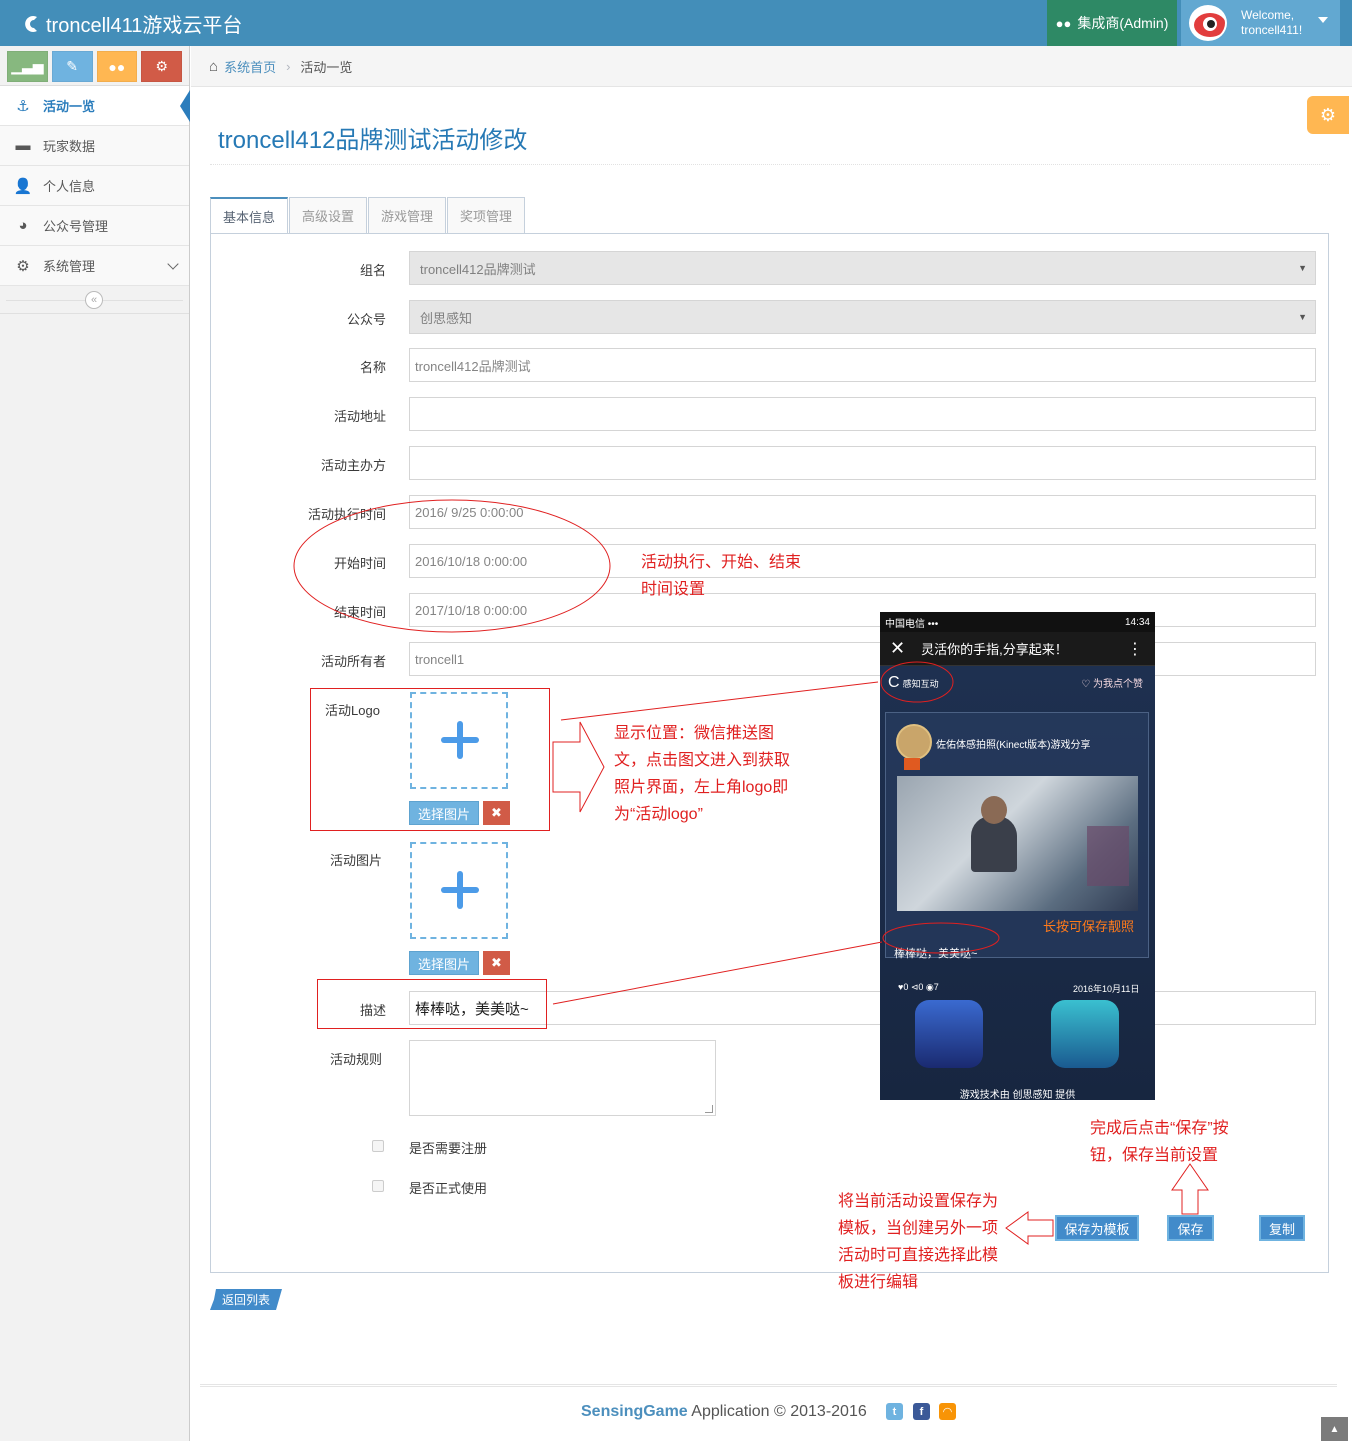 The width and height of the screenshot is (1352, 1441). What do you see at coordinates (1159, 1142) in the screenshot?
I see `save-annotation: 完成后点击“保存”按 钮，保存当前设置` at bounding box center [1159, 1142].